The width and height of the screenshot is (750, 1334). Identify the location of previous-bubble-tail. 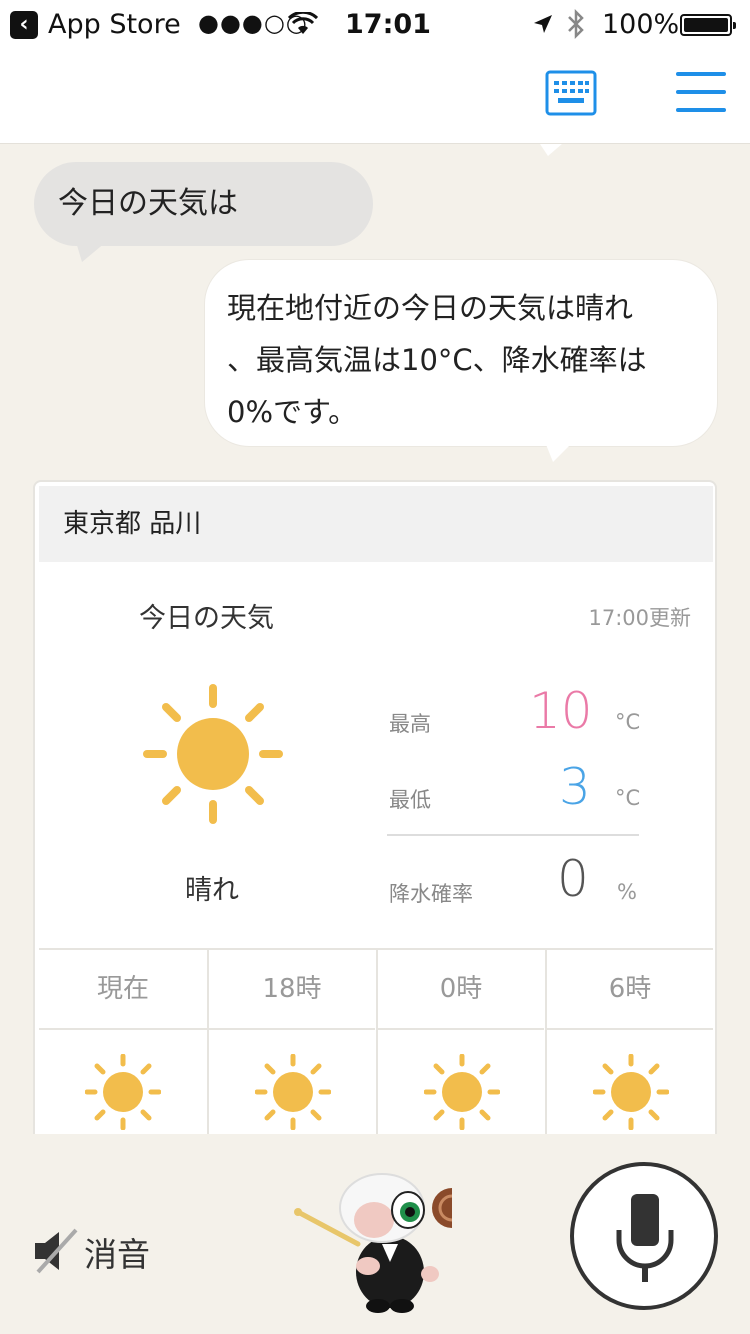
(551, 150).